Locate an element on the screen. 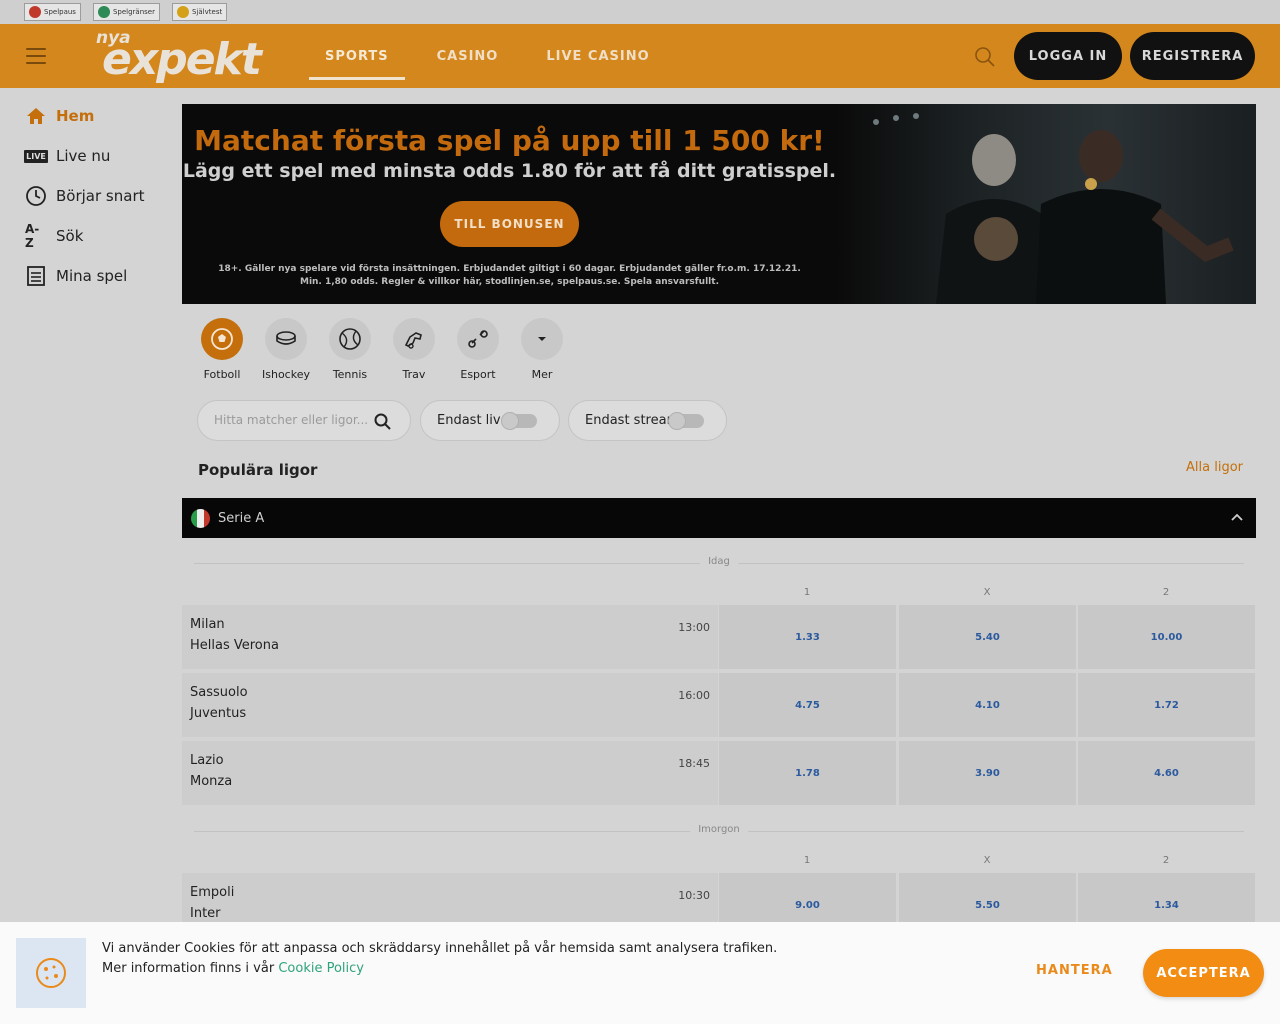  nav-casino: CASINO is located at coordinates (468, 56).